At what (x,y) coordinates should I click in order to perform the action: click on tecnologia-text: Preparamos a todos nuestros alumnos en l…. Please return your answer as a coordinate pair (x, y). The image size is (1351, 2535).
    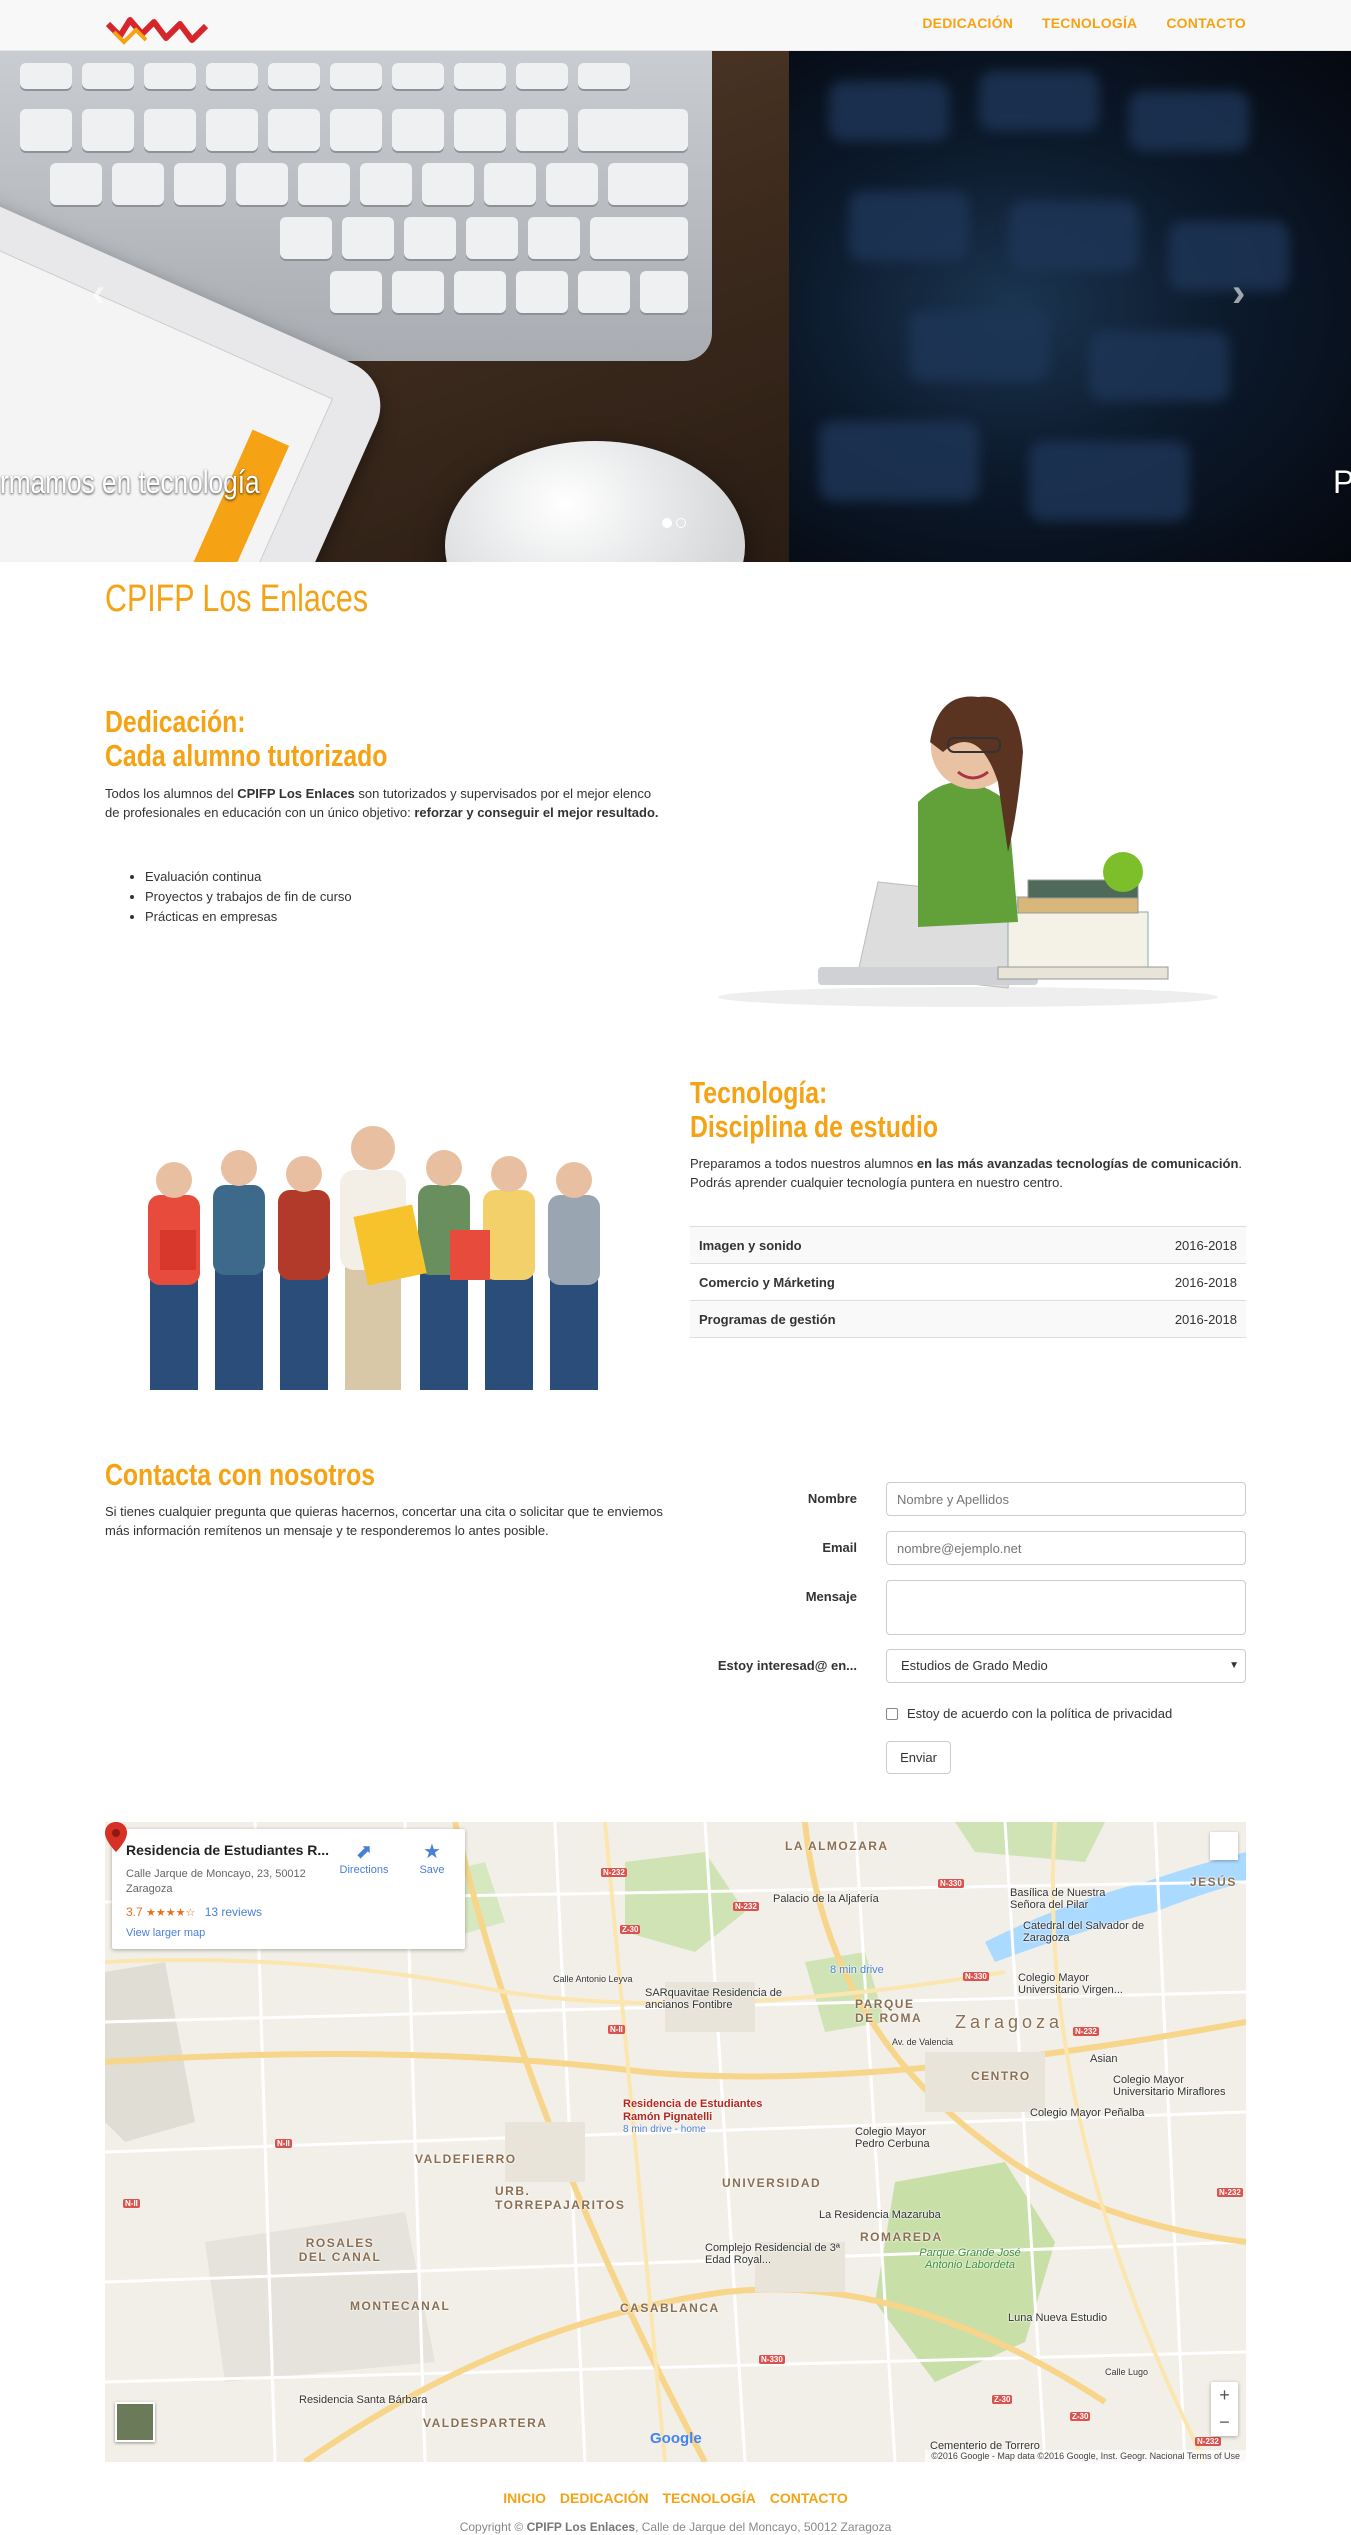
    Looking at the image, I should click on (968, 1173).